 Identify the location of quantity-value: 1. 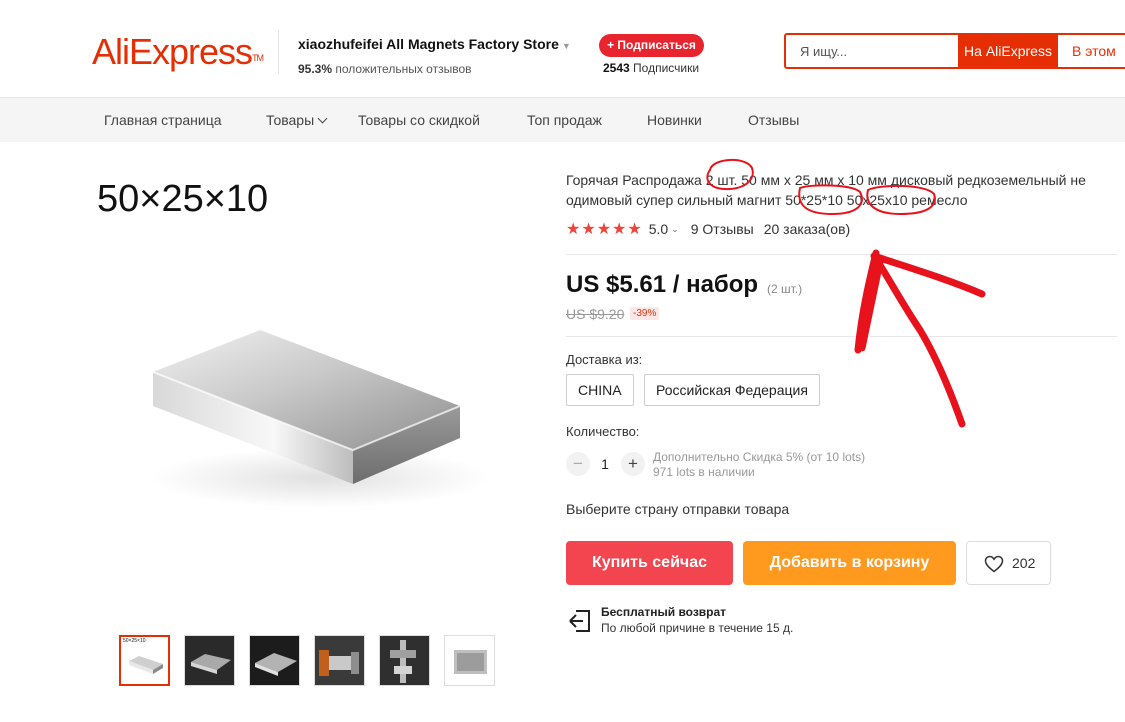
(605, 464).